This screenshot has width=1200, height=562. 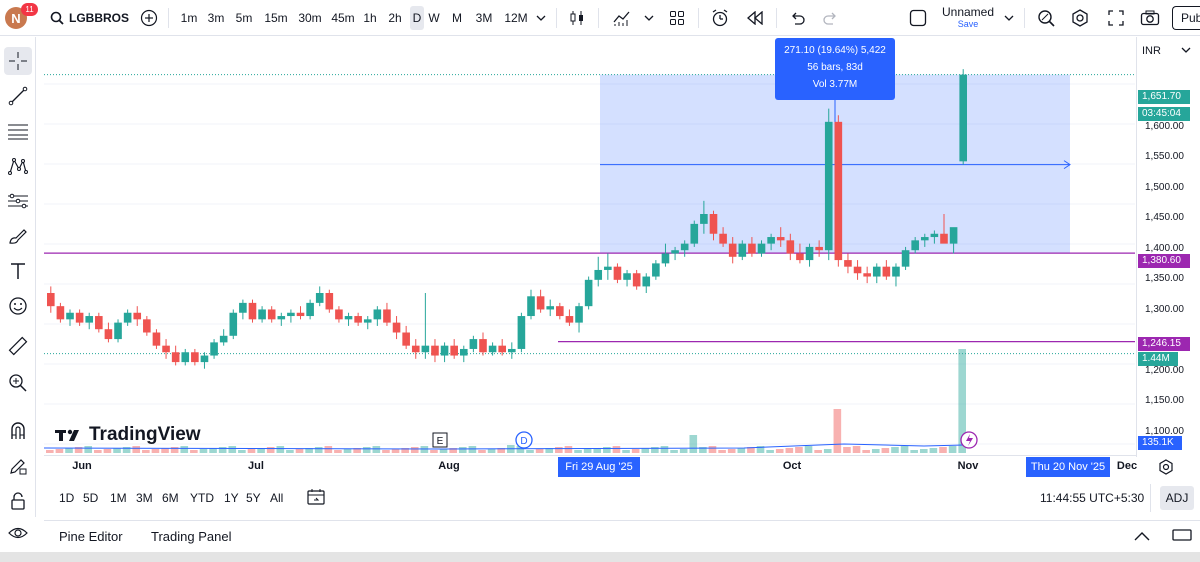 I want to click on chevron-down-icon, so click(x=1186, y=50).